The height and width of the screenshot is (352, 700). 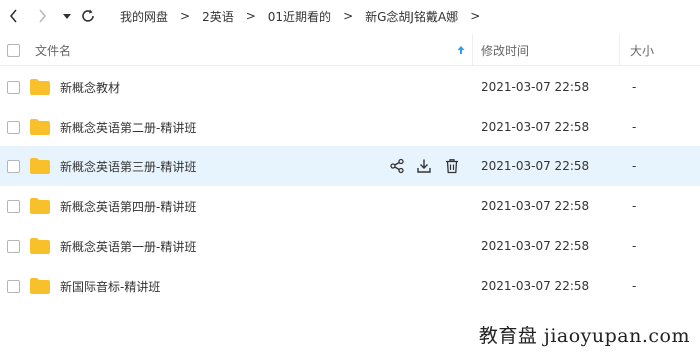 I want to click on breadcrumb-item-recent: 01近期看的, so click(x=299, y=16).